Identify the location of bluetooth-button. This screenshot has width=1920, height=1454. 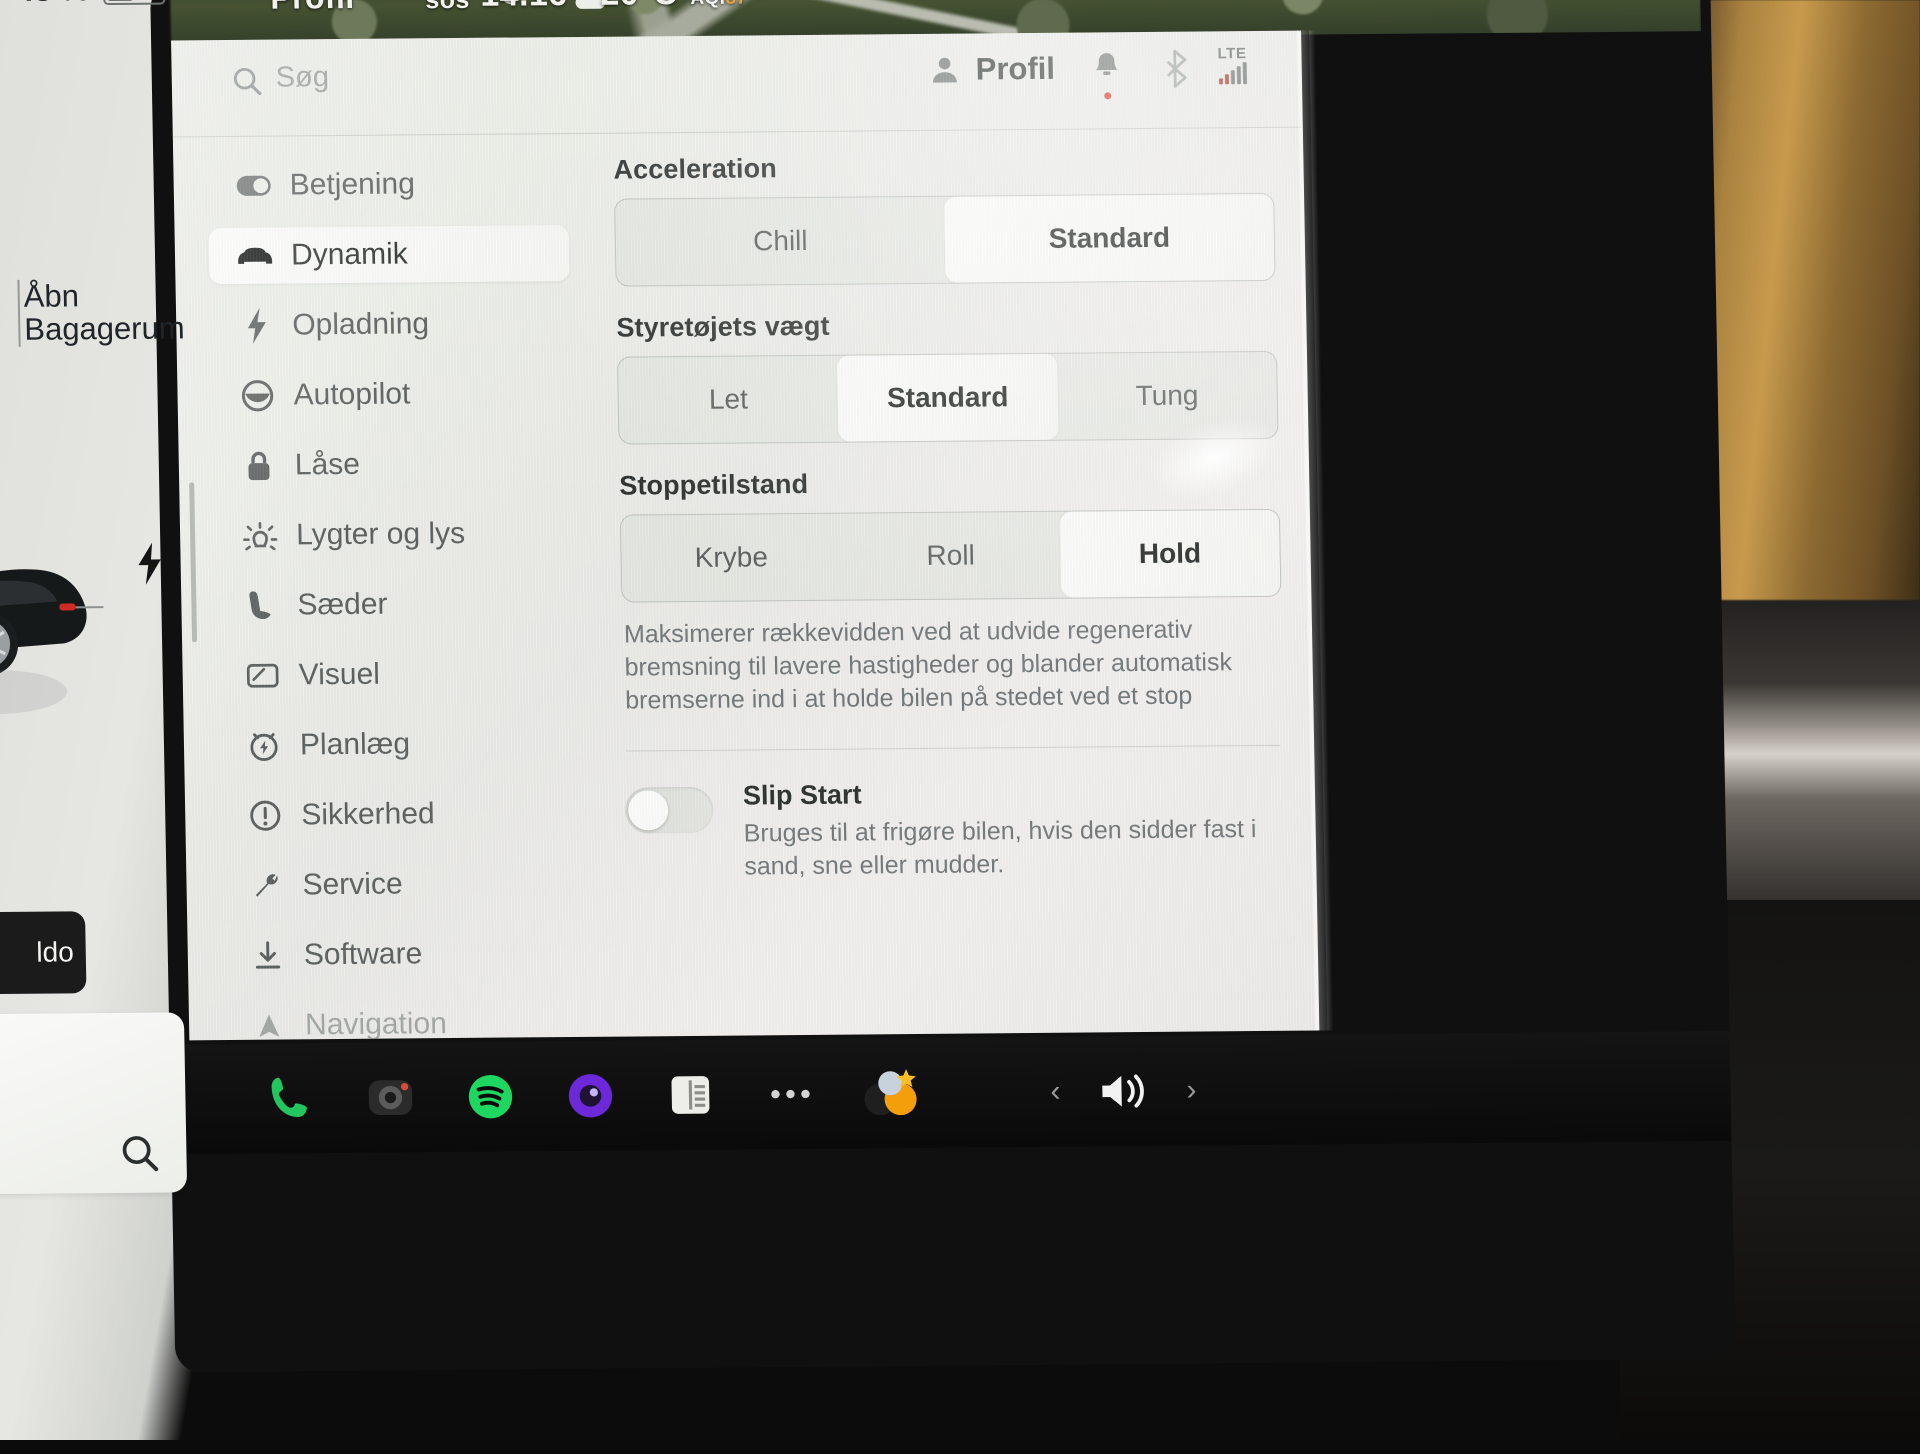
(1178, 71).